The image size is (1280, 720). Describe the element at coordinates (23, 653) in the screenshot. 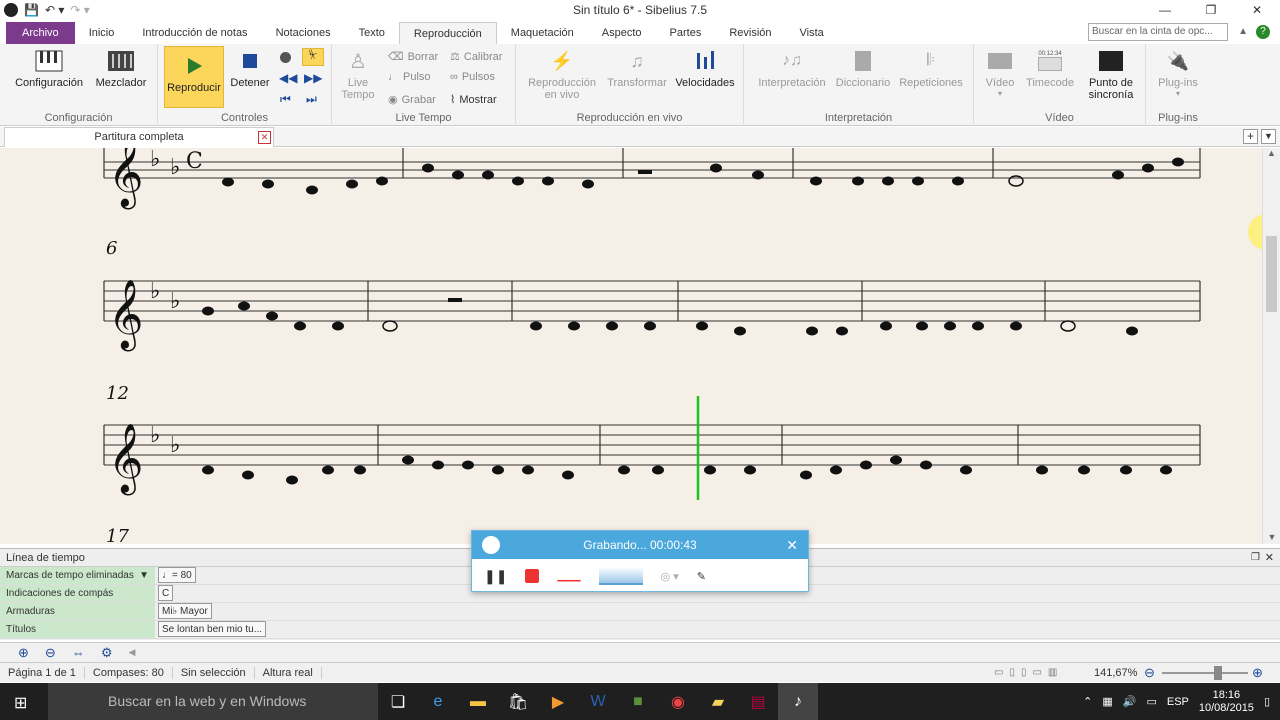

I see `zoom-in-icon: ⊕` at that location.